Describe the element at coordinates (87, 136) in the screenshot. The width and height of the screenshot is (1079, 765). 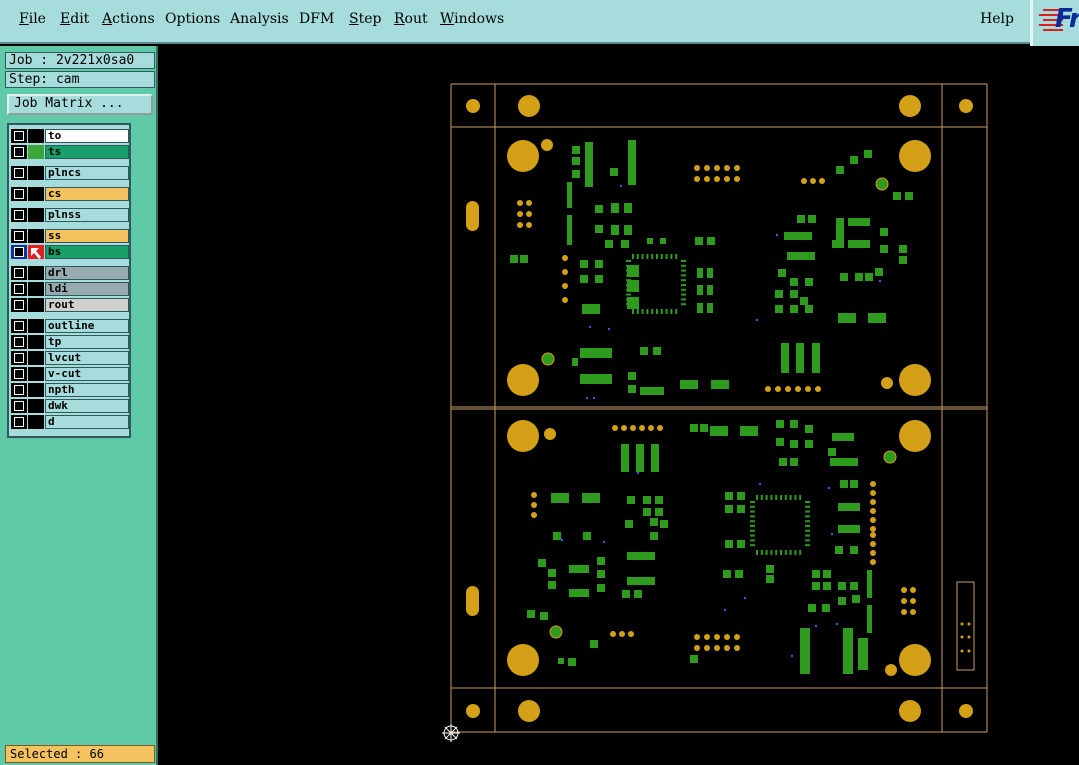
I see `layer-name: to` at that location.